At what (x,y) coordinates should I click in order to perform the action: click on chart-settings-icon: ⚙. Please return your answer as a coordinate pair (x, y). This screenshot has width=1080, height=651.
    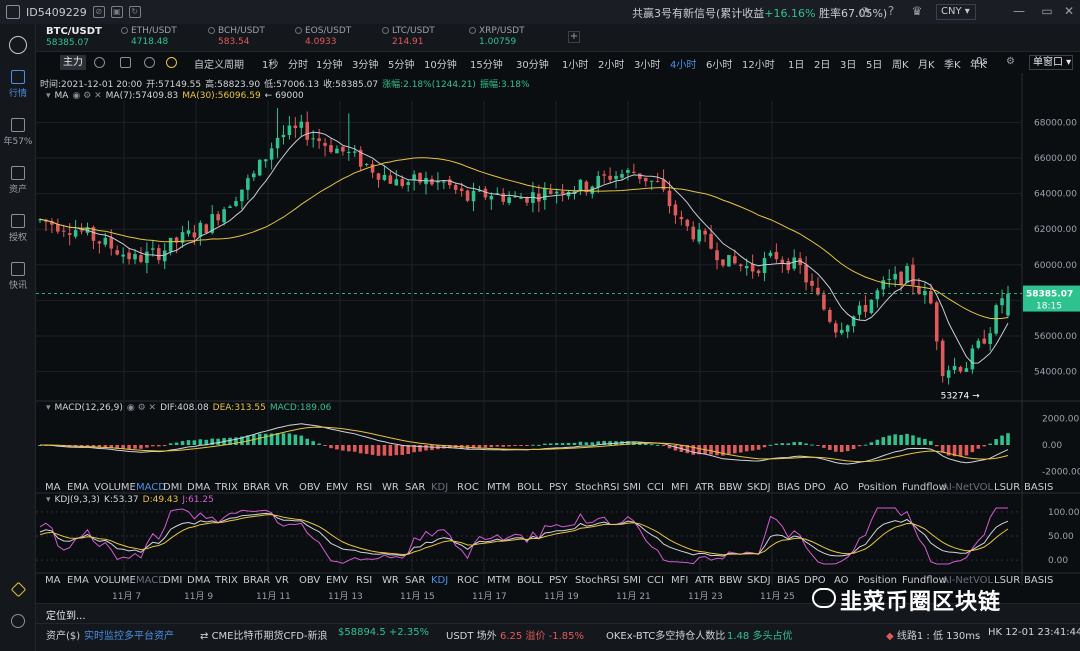
    Looking at the image, I should click on (1010, 61).